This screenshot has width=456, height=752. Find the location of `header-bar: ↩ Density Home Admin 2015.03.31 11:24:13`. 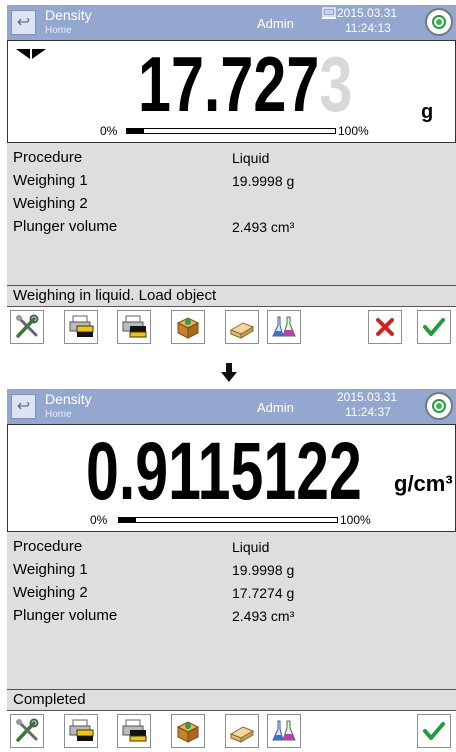

header-bar: ↩ Density Home Admin 2015.03.31 11:24:13 is located at coordinates (231, 22).